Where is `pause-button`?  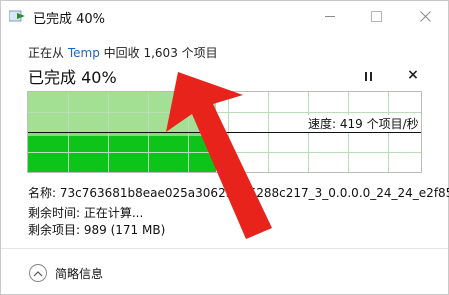
pause-button is located at coordinates (368, 76).